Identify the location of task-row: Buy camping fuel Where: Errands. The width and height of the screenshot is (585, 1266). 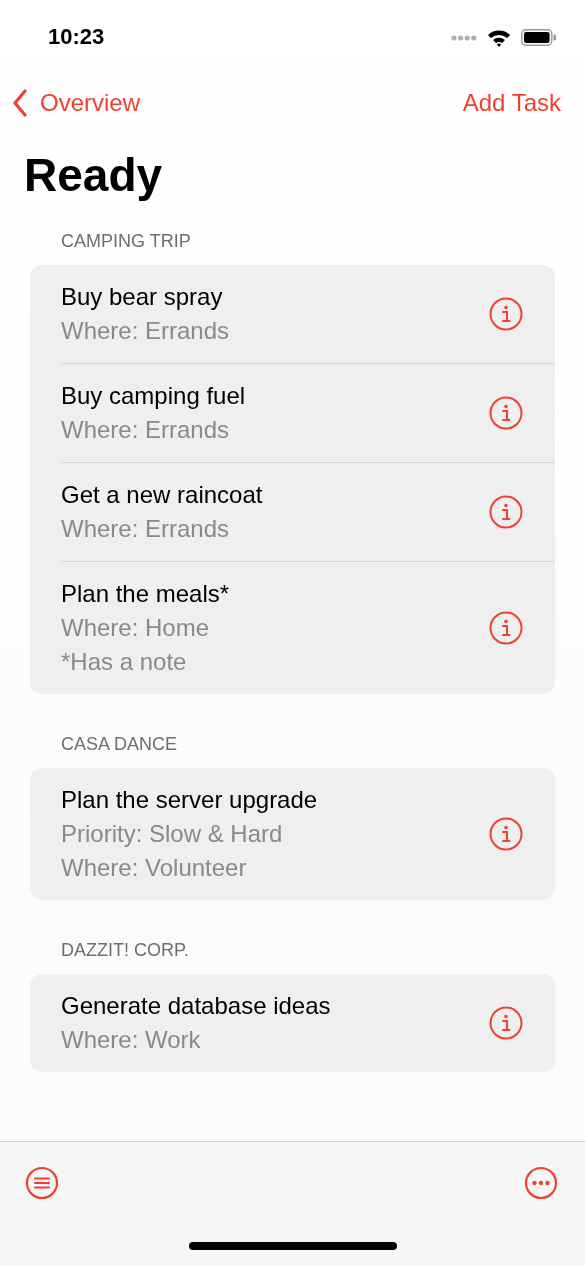
(308, 413).